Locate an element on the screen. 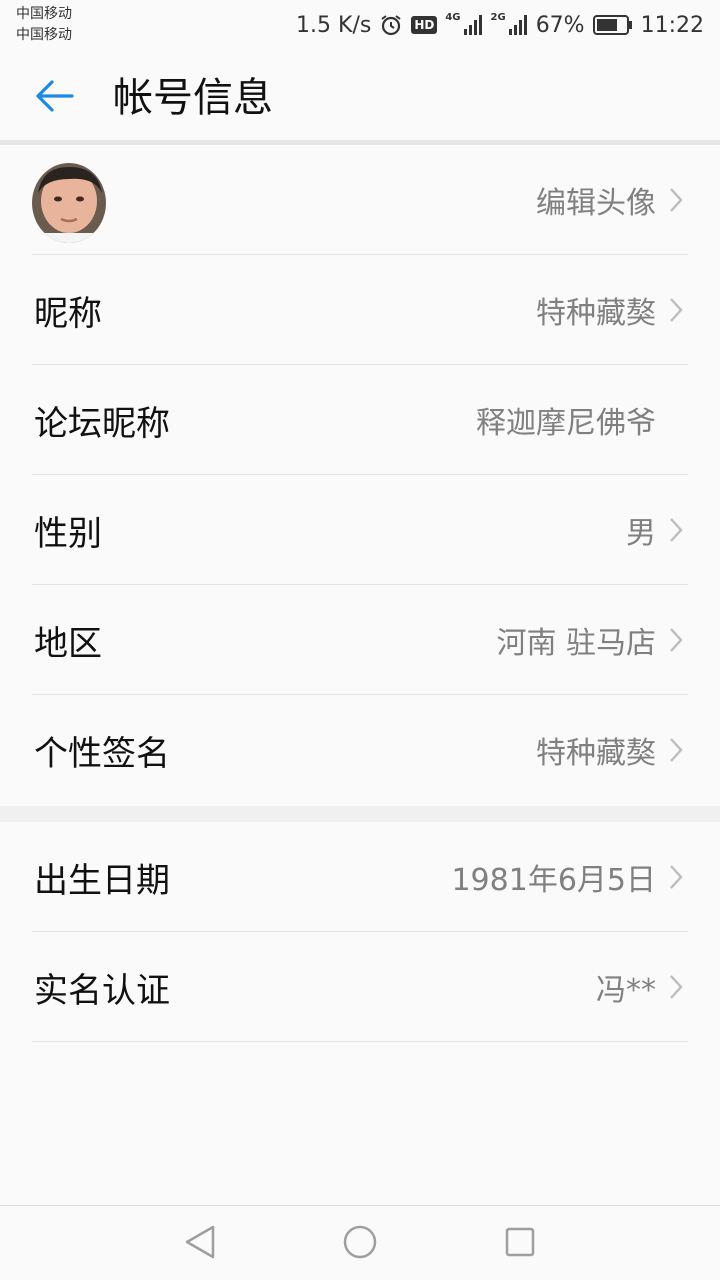 Image resolution: width=720 pixels, height=1280 pixels. status-indicators: 1.5 K/s HD 4G 2G 67% 11:22 is located at coordinates (500, 25).